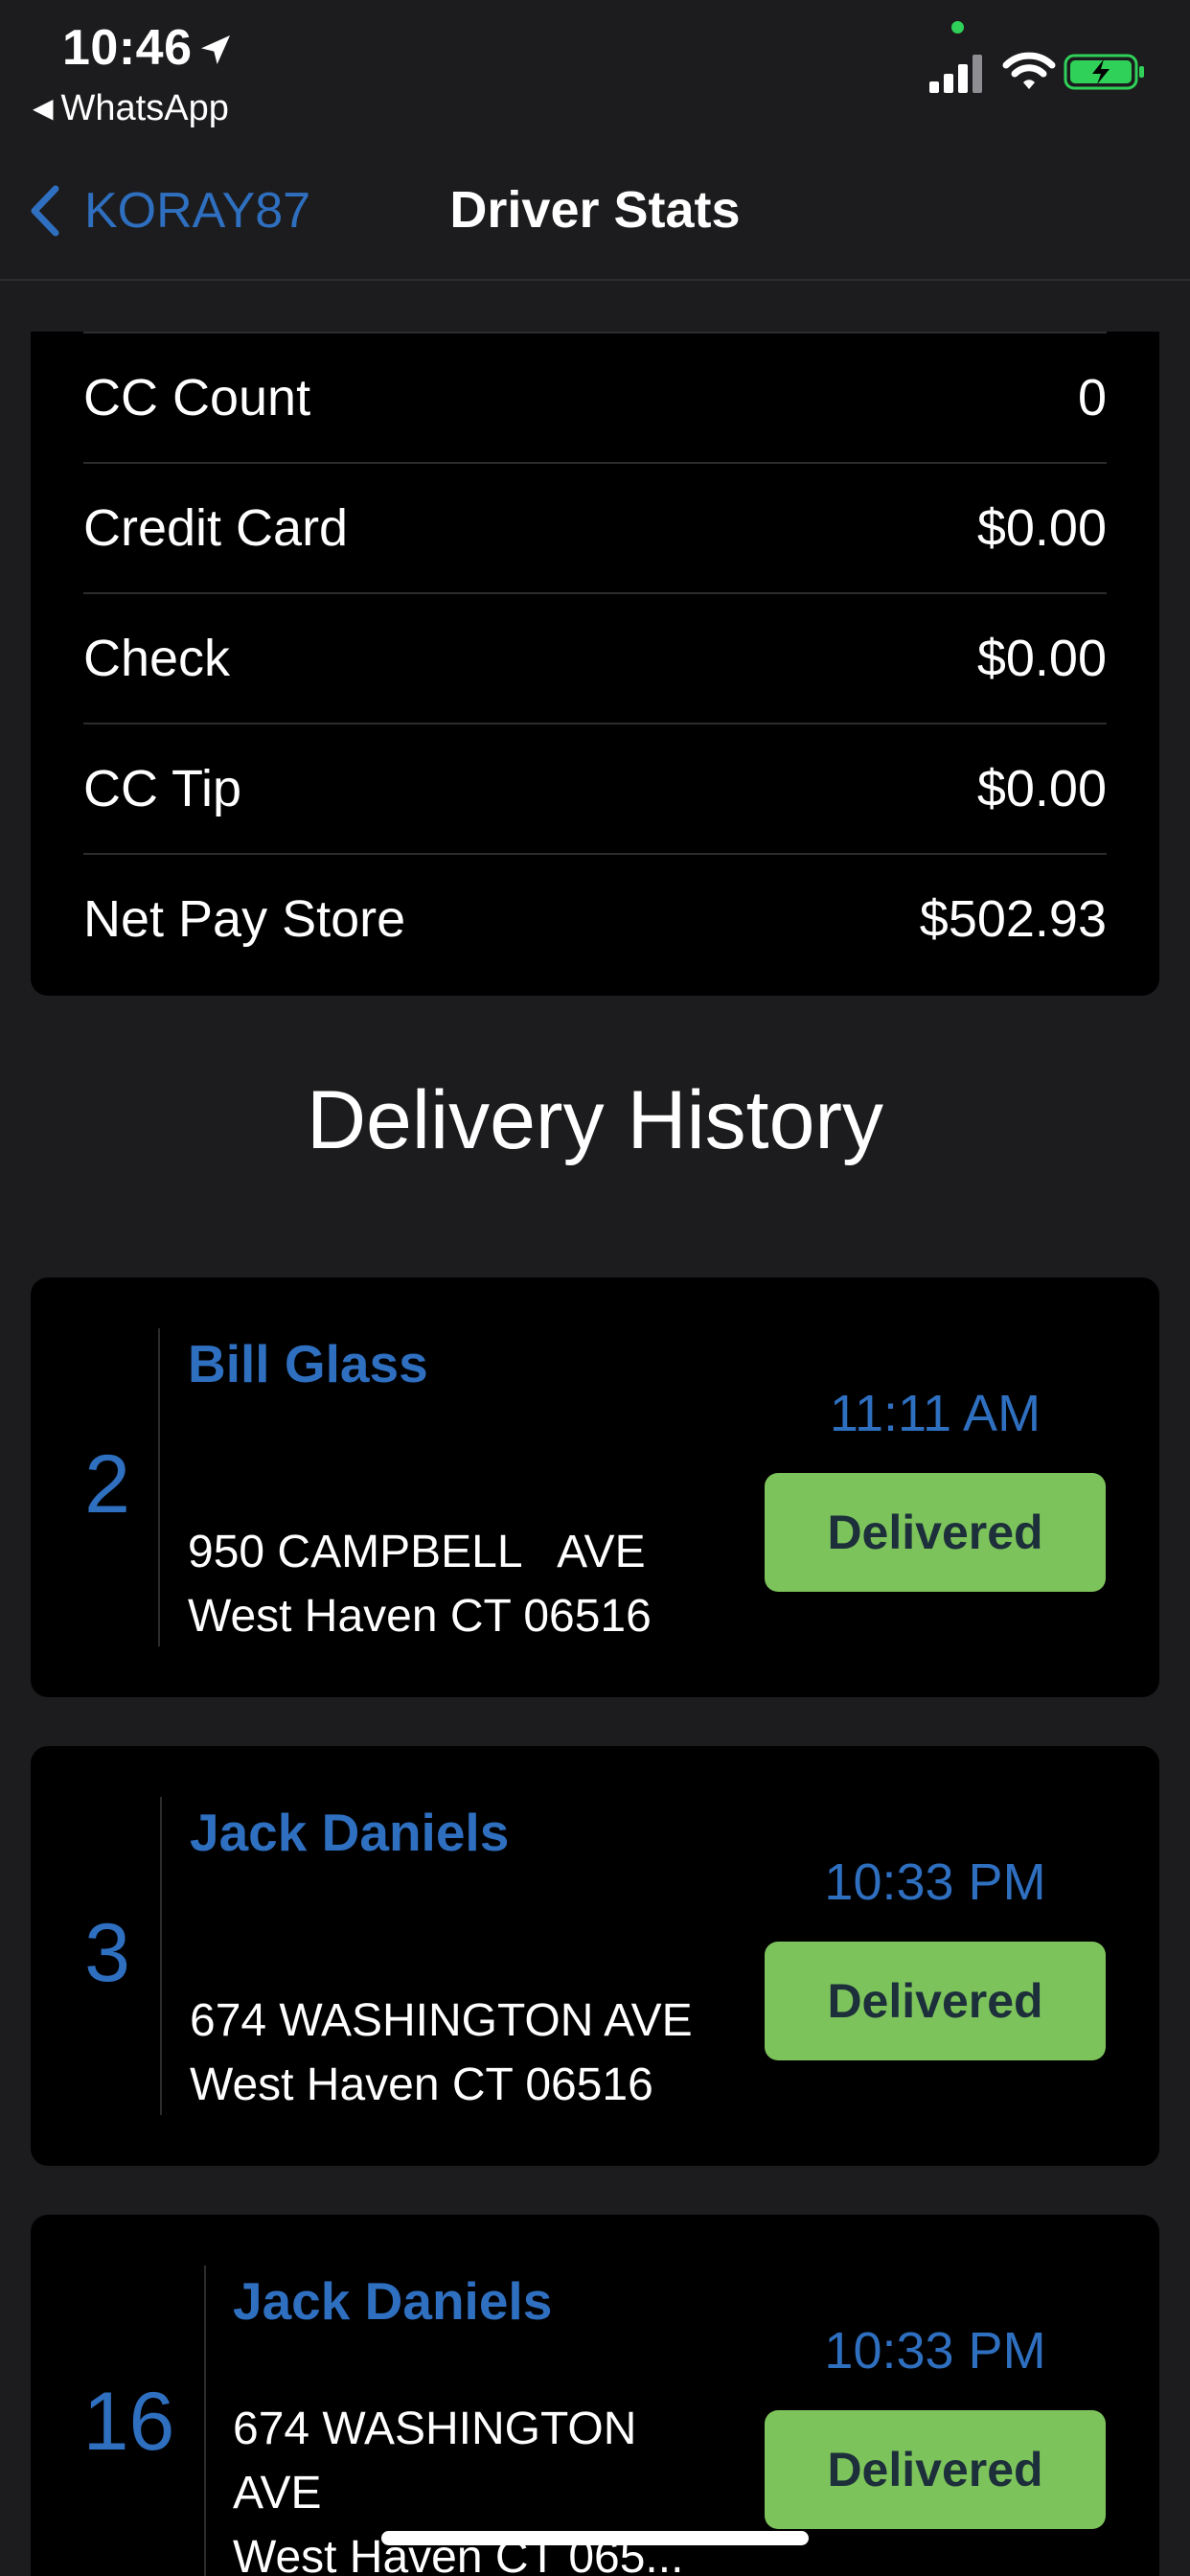 This screenshot has height=2576, width=1190. What do you see at coordinates (144, 108) in the screenshot?
I see `back-app-label: WhatsApp` at bounding box center [144, 108].